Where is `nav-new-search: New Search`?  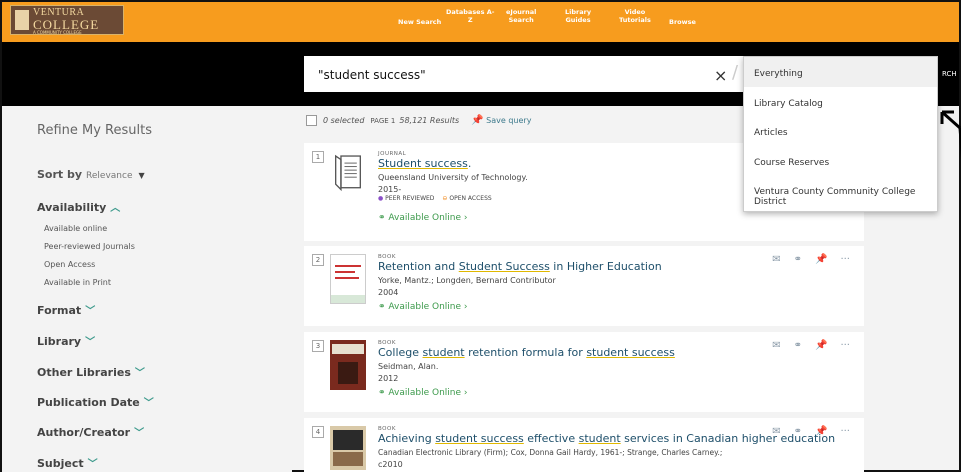
nav-new-search: New Search is located at coordinates (419, 22).